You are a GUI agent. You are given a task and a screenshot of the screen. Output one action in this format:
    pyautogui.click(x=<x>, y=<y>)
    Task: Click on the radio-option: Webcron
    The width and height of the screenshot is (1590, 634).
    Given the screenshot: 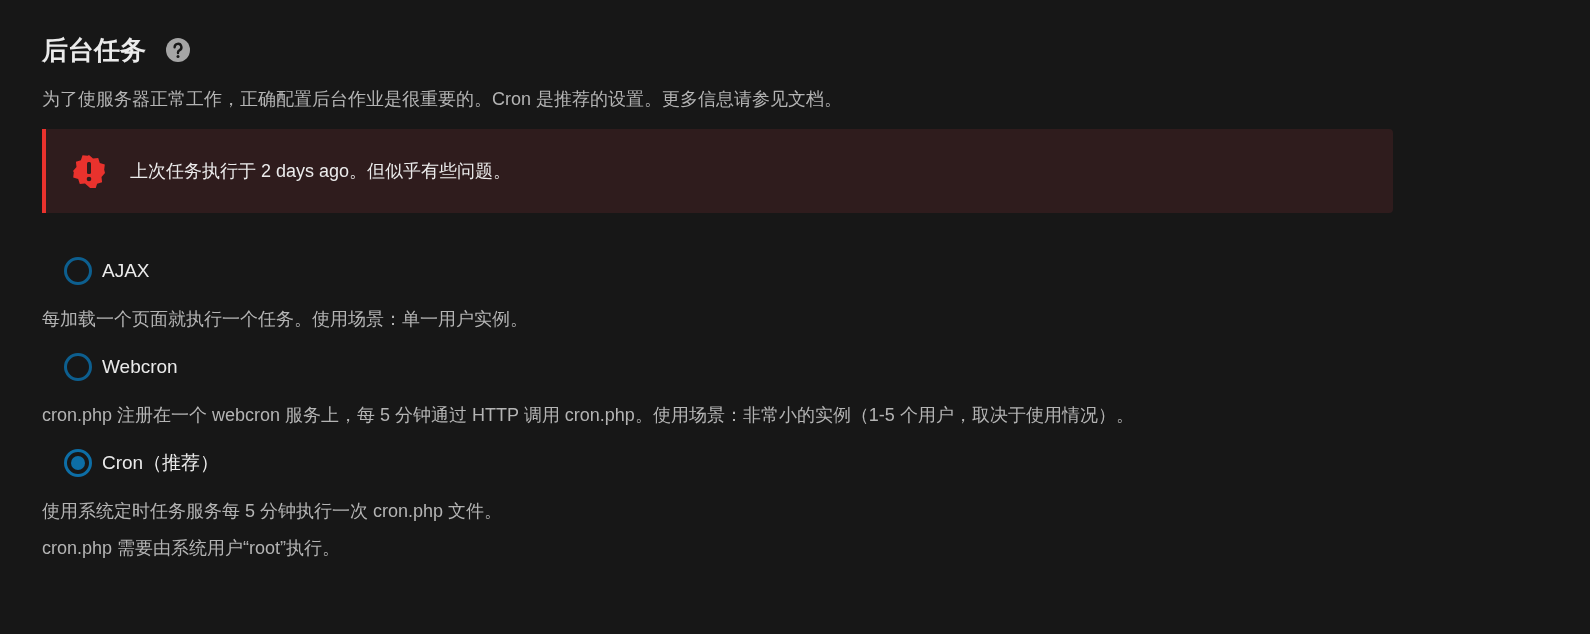 What is the action you would take?
    pyautogui.click(x=121, y=367)
    